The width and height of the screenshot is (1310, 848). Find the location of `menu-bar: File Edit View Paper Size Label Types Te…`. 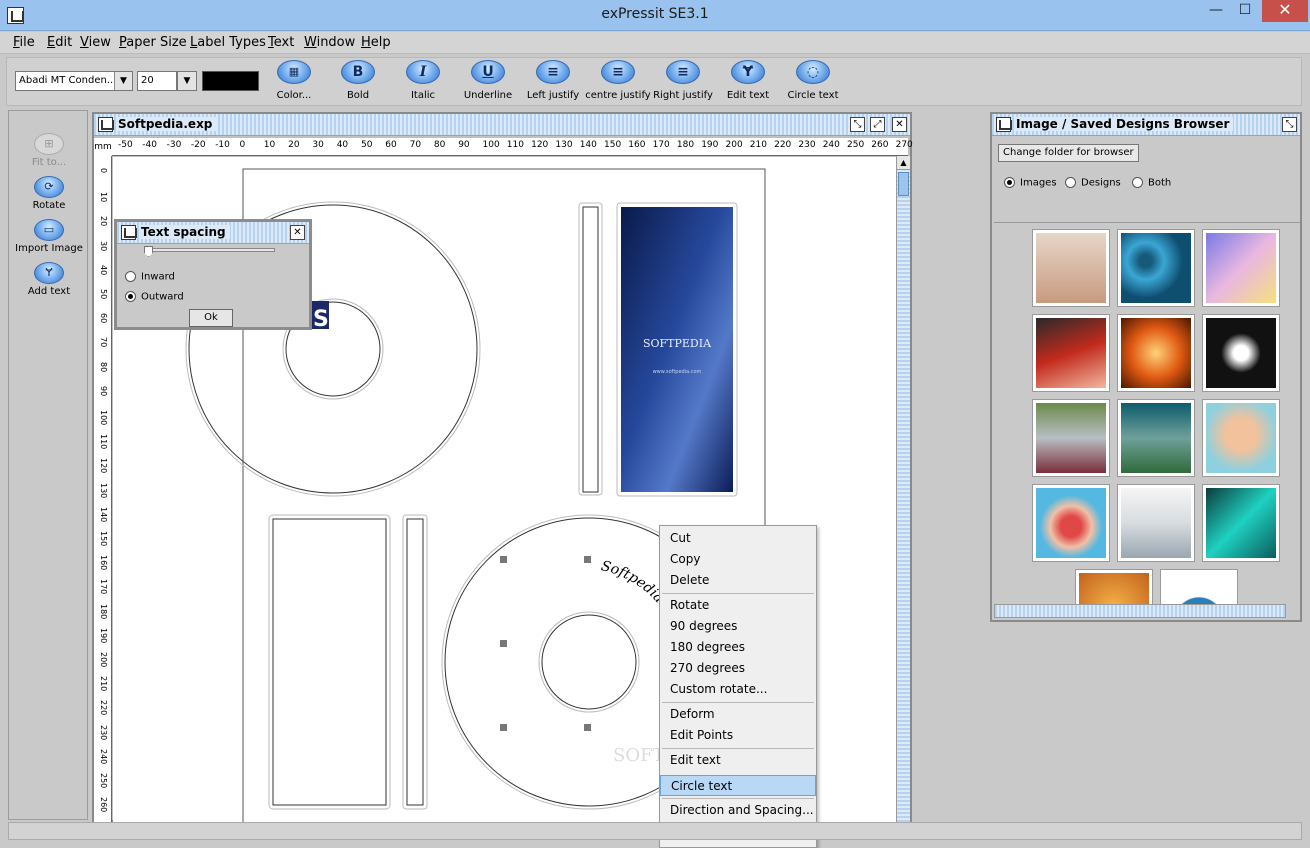

menu-bar: File Edit View Paper Size Label Types Te… is located at coordinates (655, 43).